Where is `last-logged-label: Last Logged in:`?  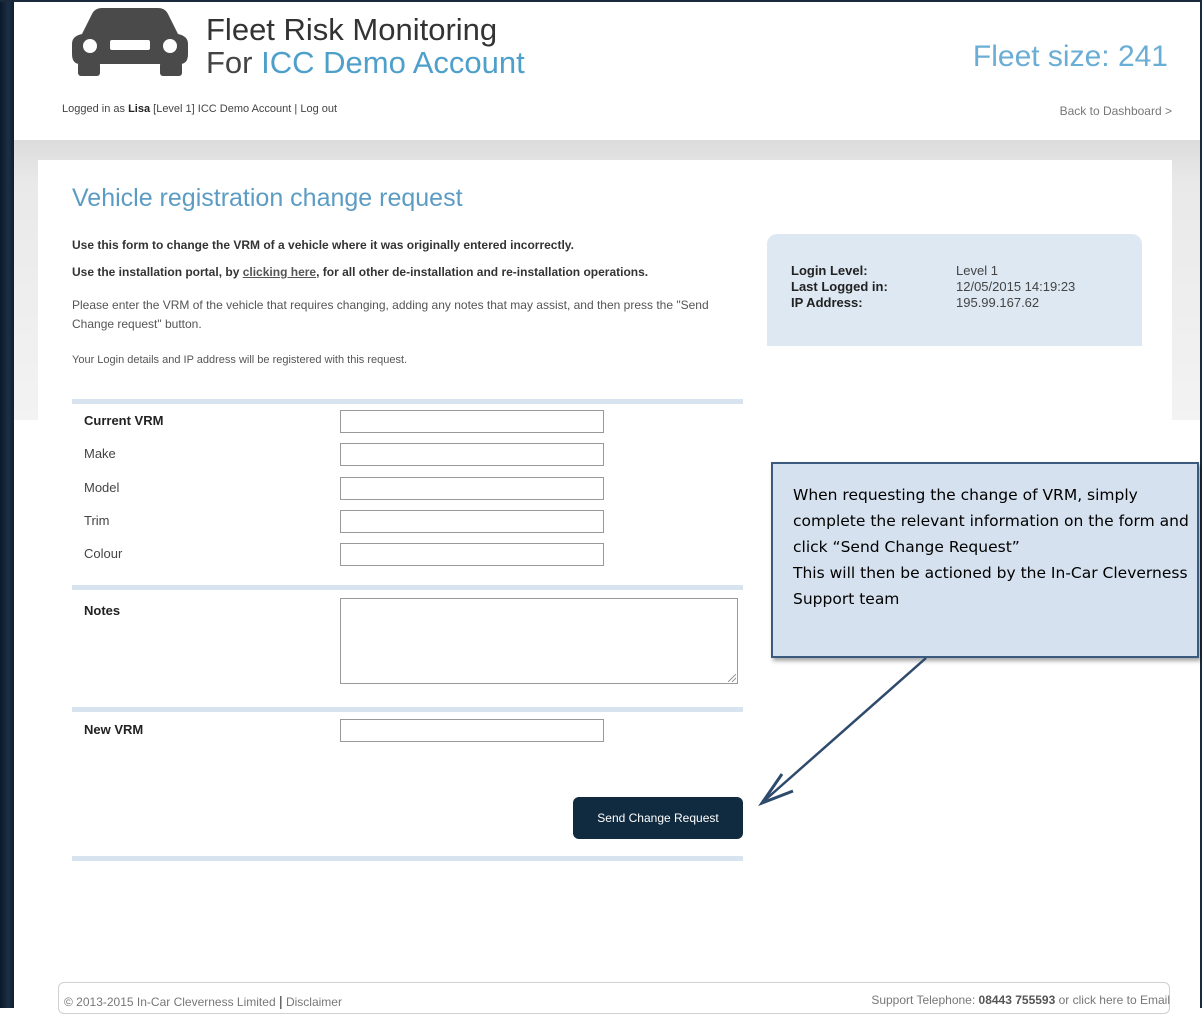
last-logged-label: Last Logged in: is located at coordinates (839, 286).